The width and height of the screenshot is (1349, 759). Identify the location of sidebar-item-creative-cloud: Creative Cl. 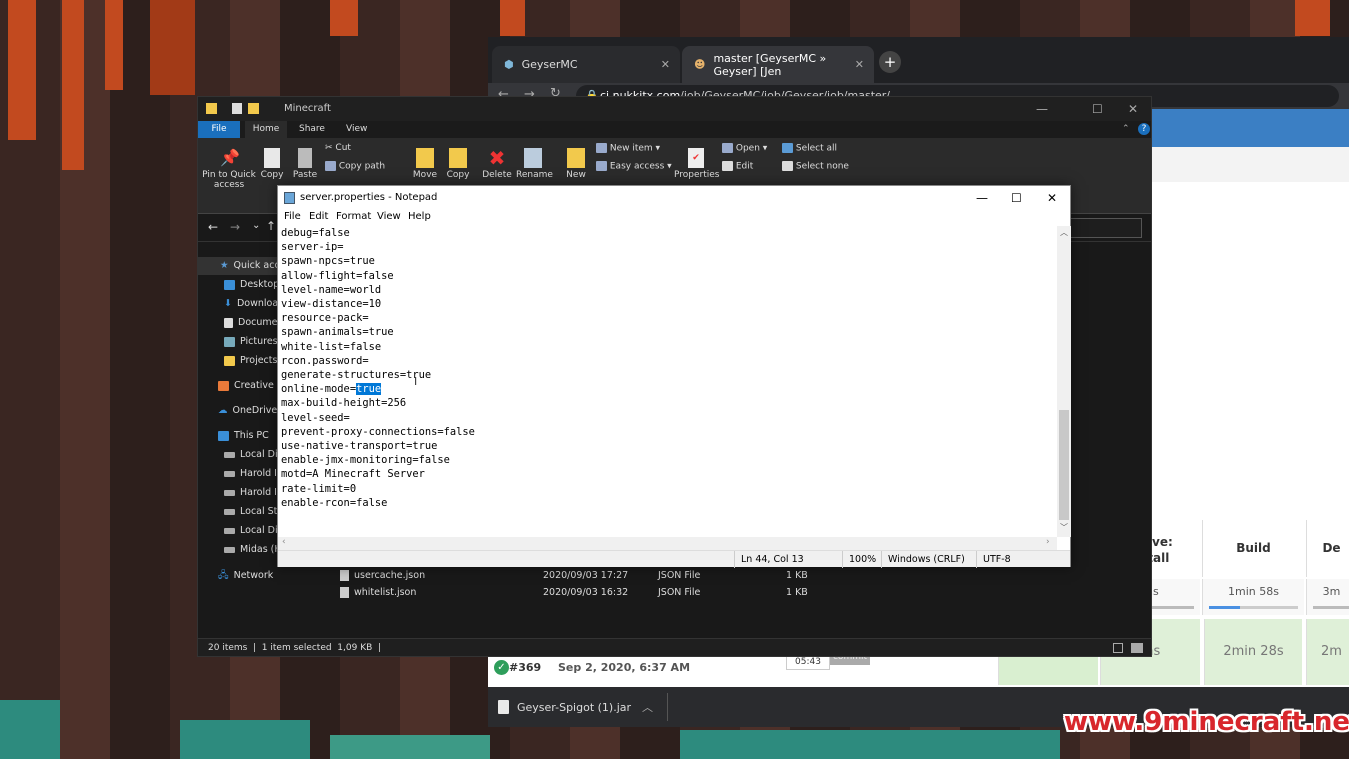
(242, 386).